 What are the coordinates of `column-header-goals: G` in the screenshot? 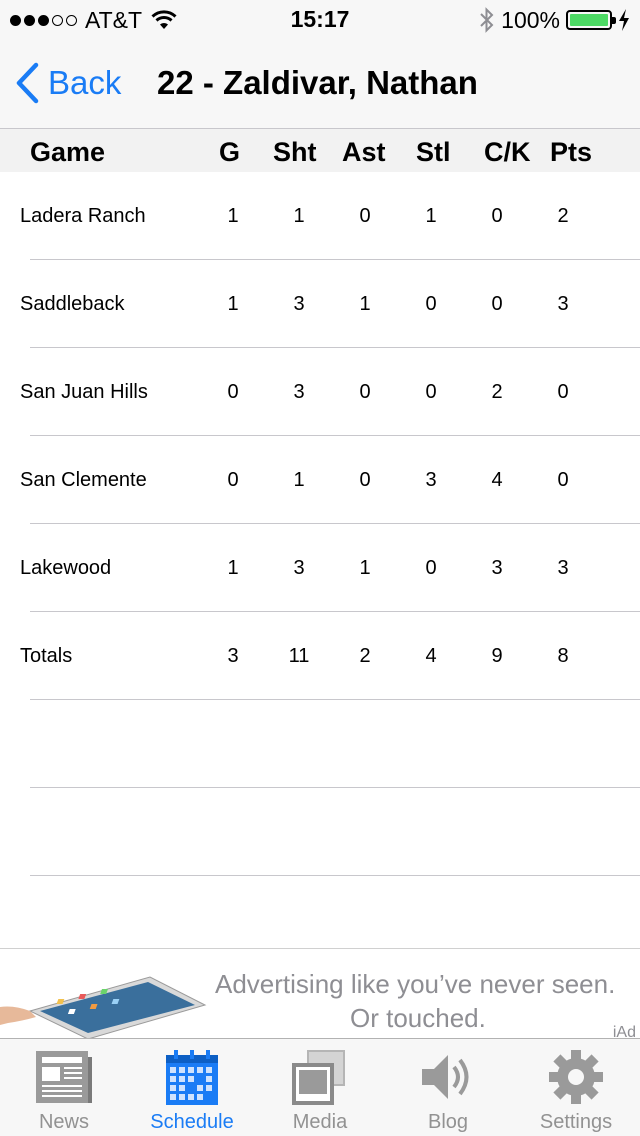 It's located at (230, 152).